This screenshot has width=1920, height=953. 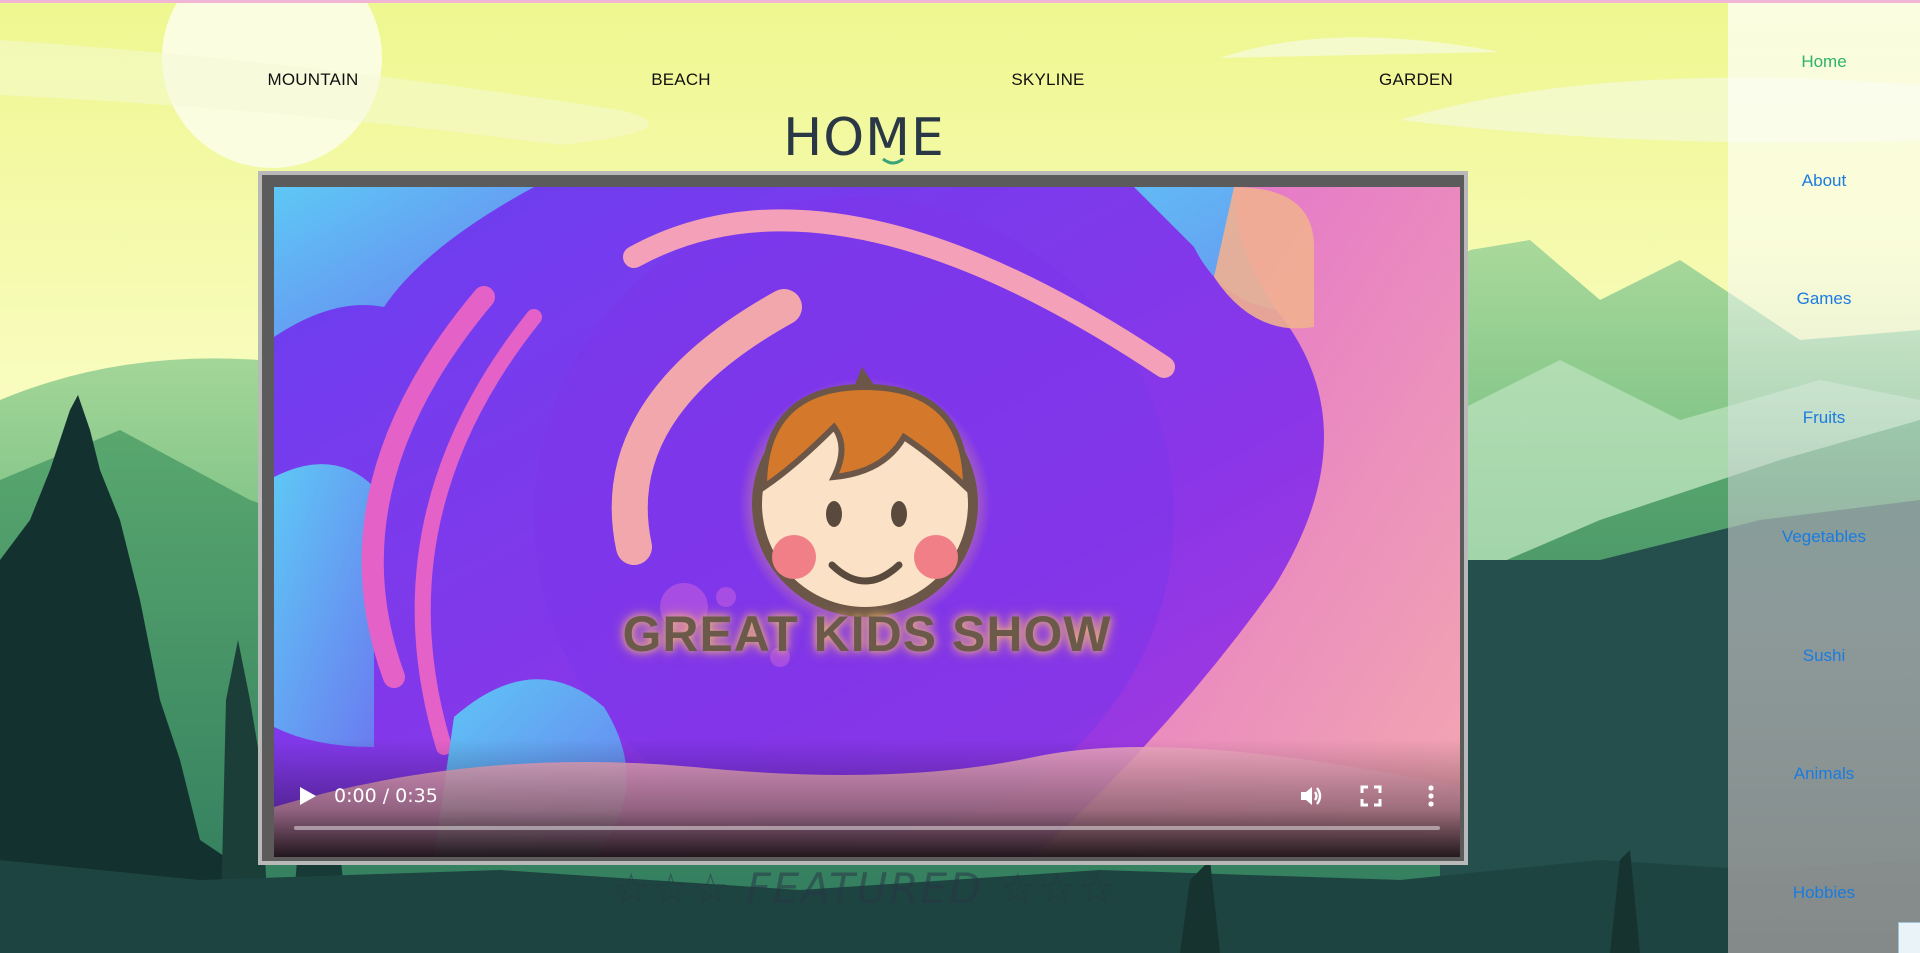 I want to click on video-poster-title: GREAT KIDS SHOW, so click(x=867, y=634).